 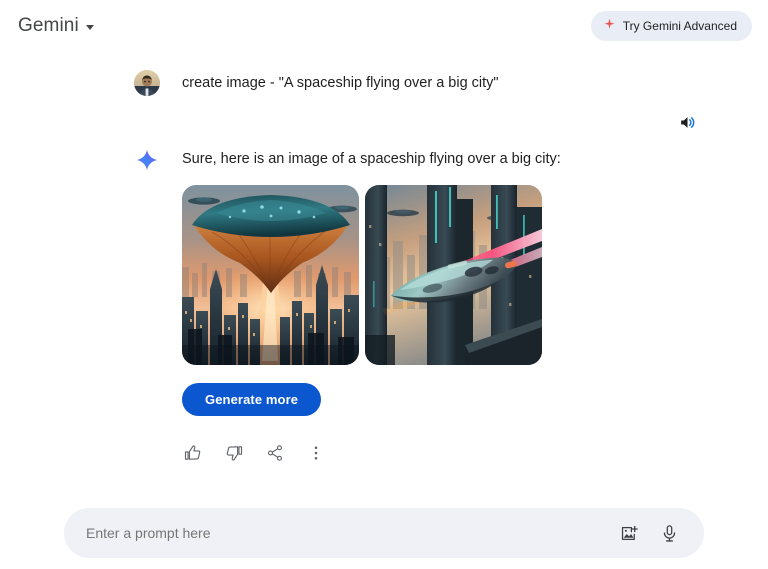 I want to click on feedback-actions, so click(x=369, y=453).